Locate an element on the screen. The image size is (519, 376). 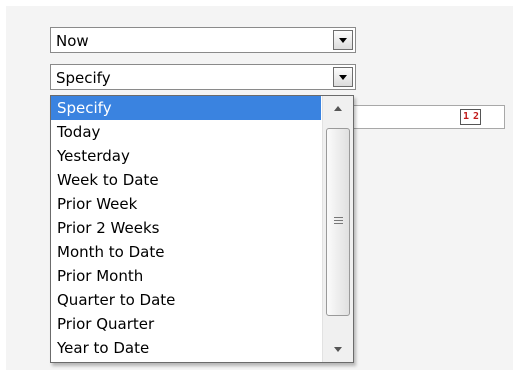
scrollbar-thumb is located at coordinates (338, 222).